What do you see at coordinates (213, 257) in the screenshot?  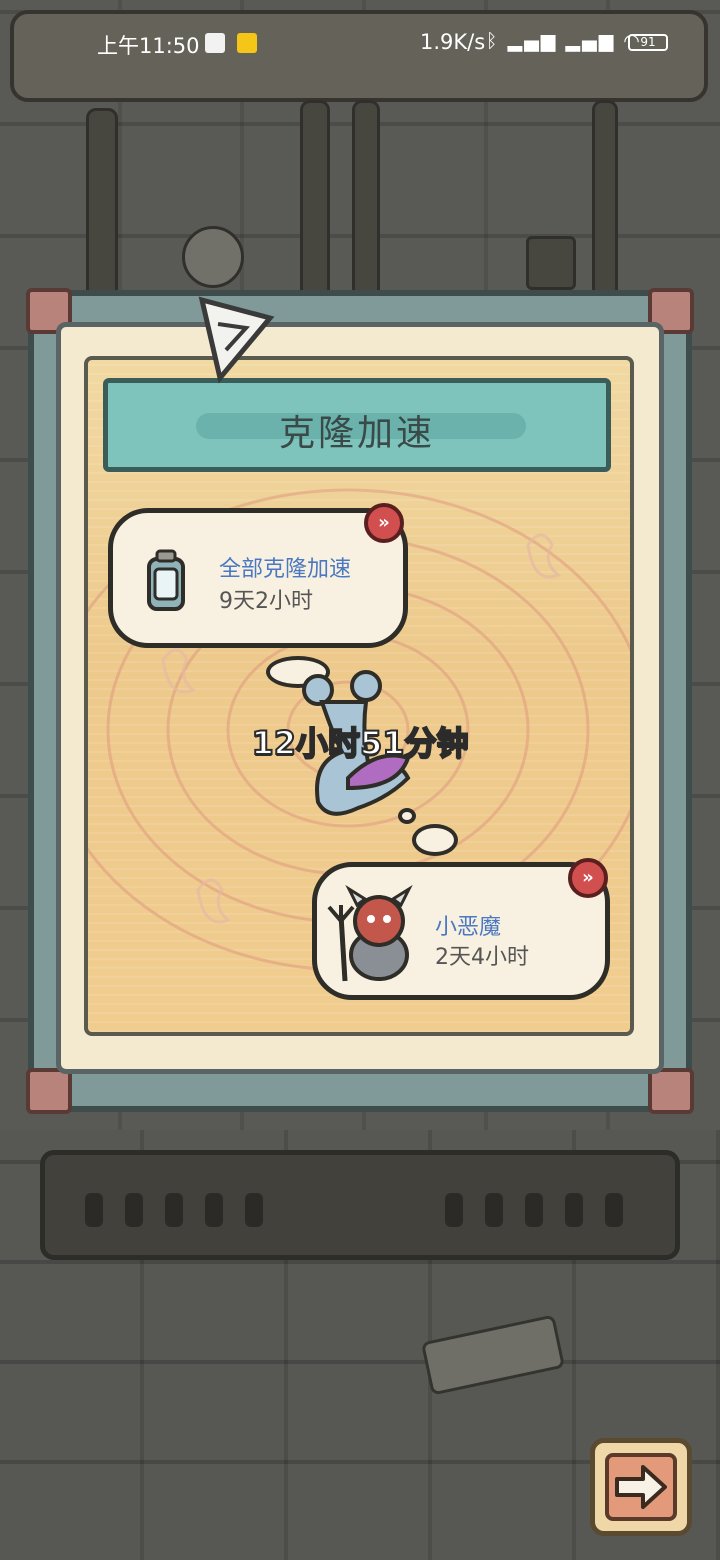 I see `pressure-gauge-icon` at bounding box center [213, 257].